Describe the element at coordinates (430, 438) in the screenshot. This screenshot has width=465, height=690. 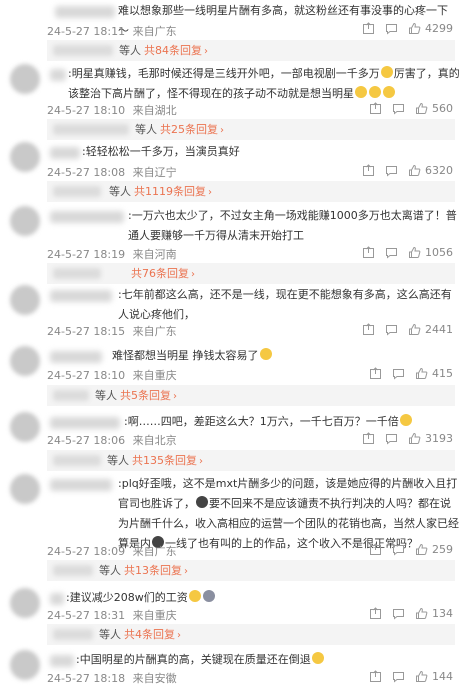
I see `like-button: 3193` at that location.